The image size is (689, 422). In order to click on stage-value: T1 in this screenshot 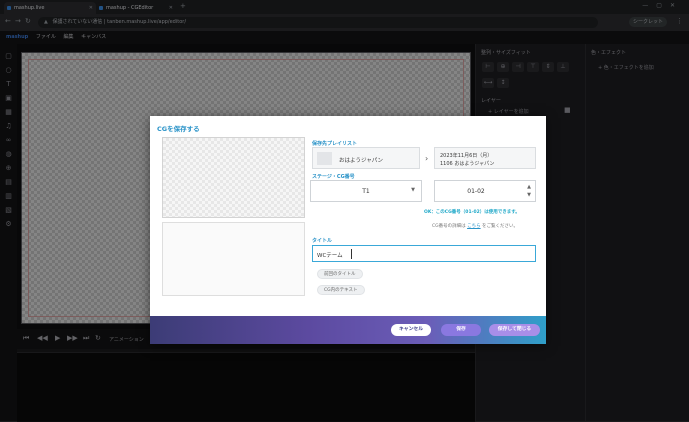, I will do `click(366, 191)`.